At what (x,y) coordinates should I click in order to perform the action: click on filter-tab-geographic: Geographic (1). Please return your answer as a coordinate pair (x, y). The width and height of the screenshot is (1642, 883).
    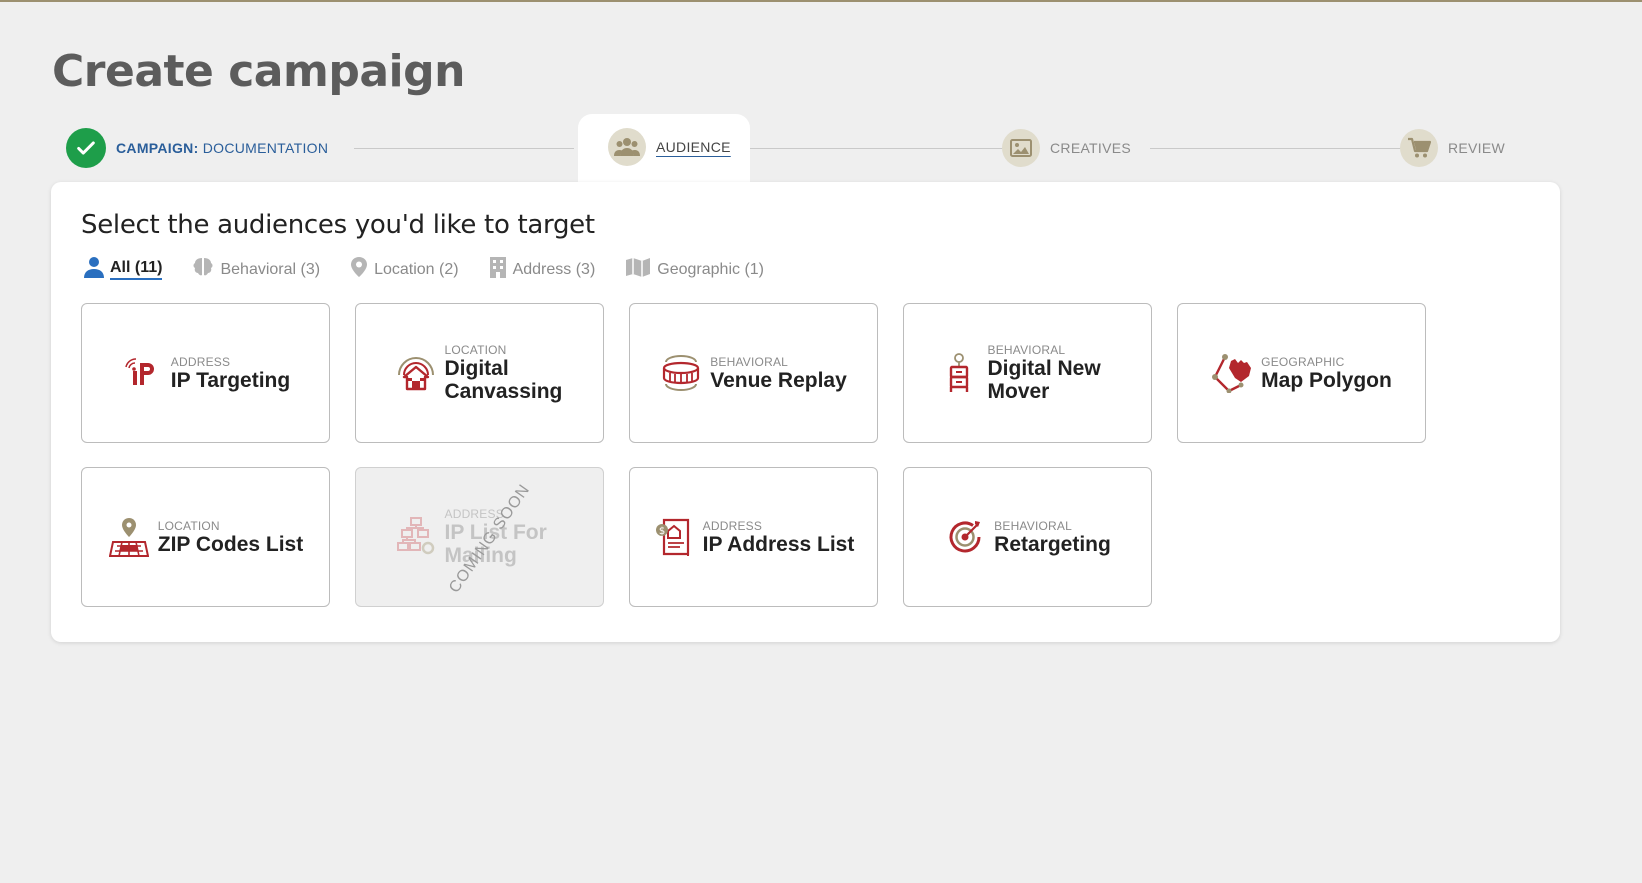
    Looking at the image, I should click on (694, 269).